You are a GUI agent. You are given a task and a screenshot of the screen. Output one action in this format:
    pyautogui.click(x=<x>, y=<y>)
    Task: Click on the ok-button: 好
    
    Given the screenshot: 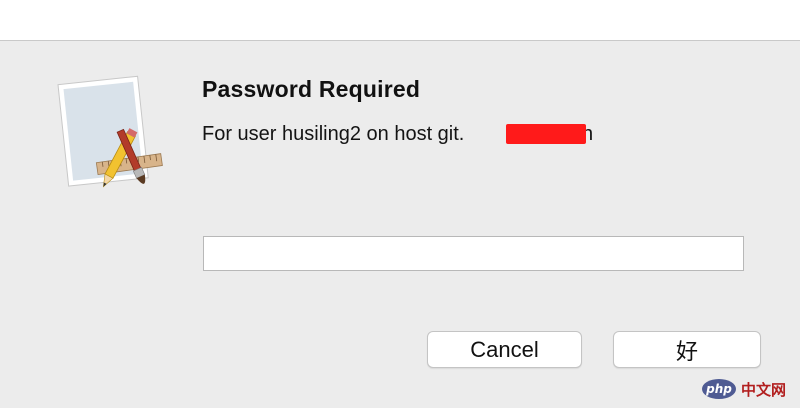 What is the action you would take?
    pyautogui.click(x=687, y=349)
    